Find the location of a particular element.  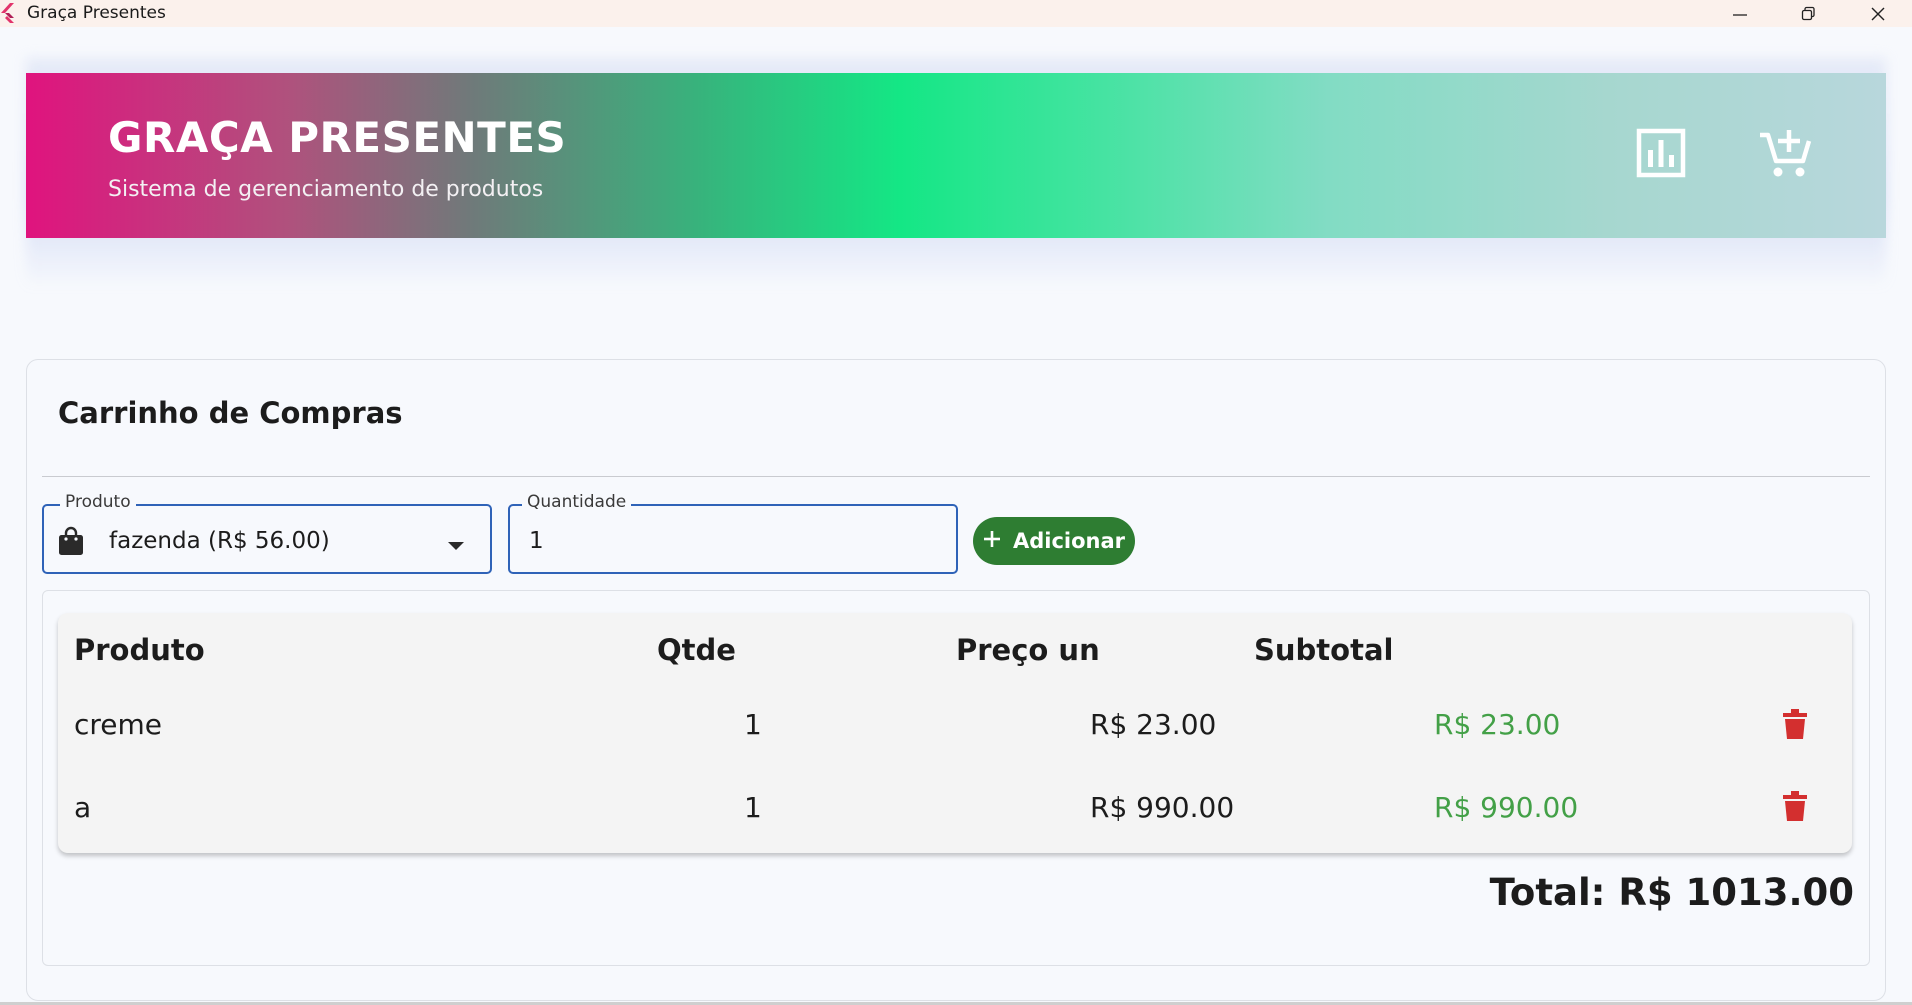

app-subtitle: Sistema de gerenciamento de produtos is located at coordinates (326, 189).